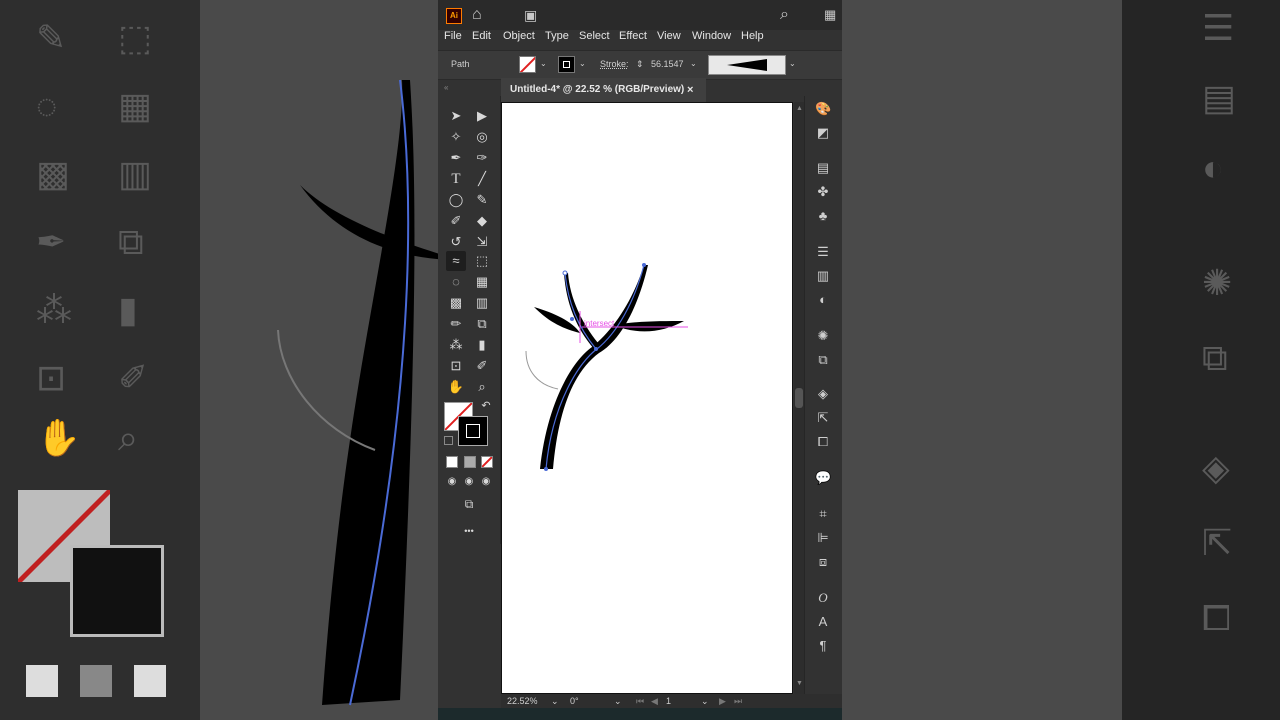 This screenshot has width=1280, height=720. I want to click on vertical-scrollbar: ▲ ▼, so click(799, 398).